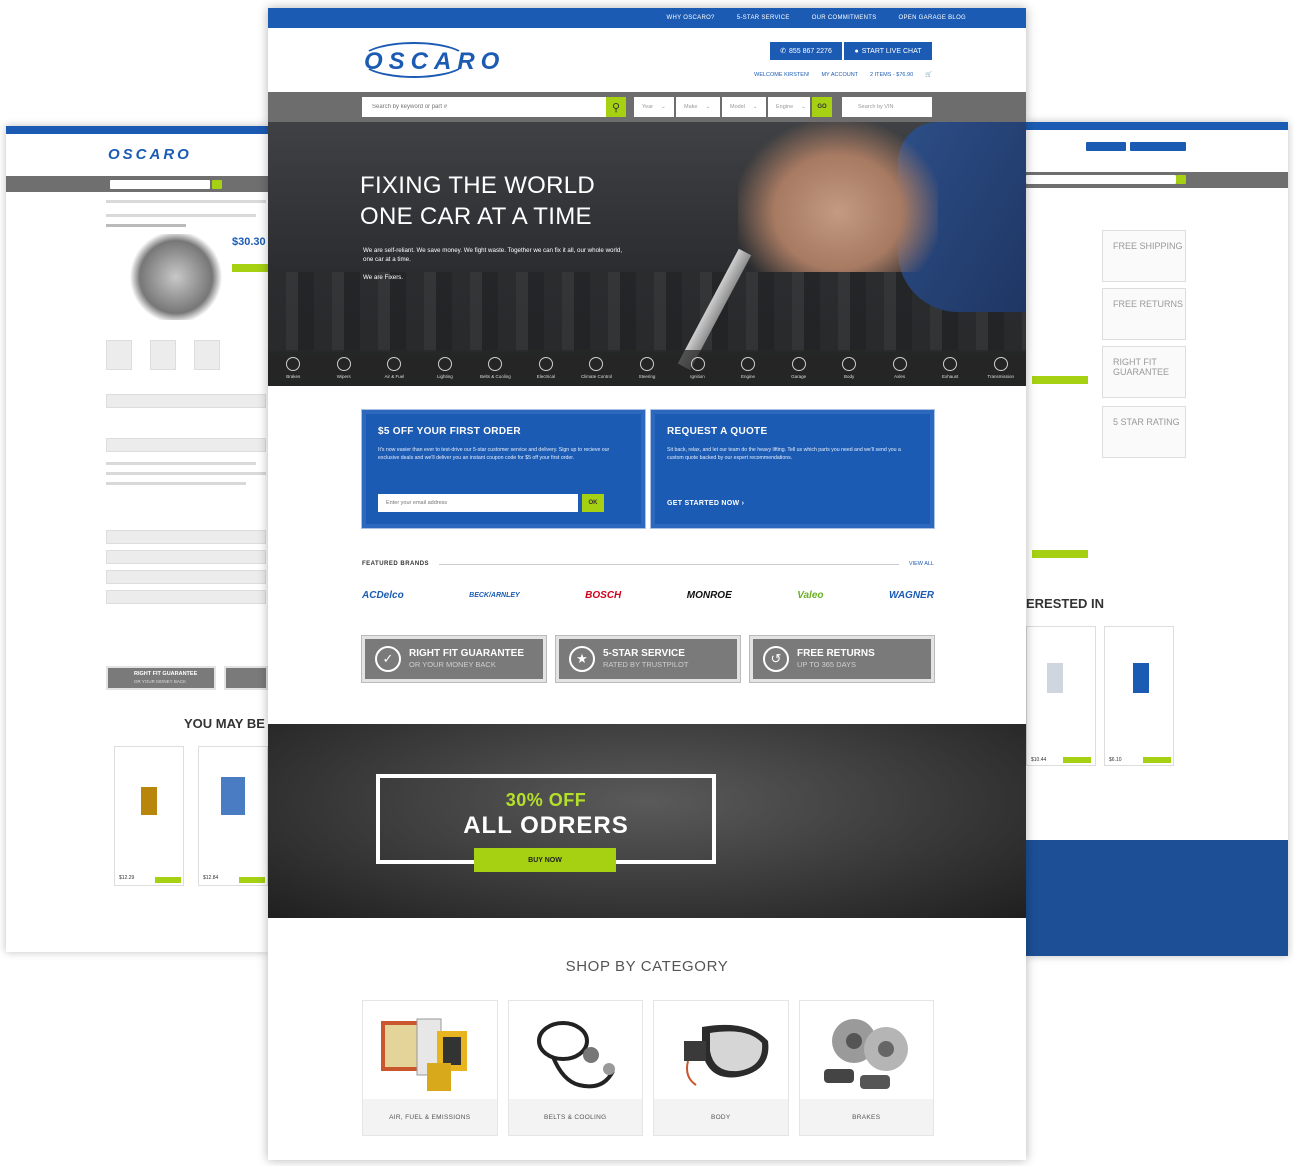 Image resolution: width=1294 pixels, height=1166 pixels. What do you see at coordinates (690, 18) in the screenshot?
I see `util-link-why: WHY OSCARO?` at bounding box center [690, 18].